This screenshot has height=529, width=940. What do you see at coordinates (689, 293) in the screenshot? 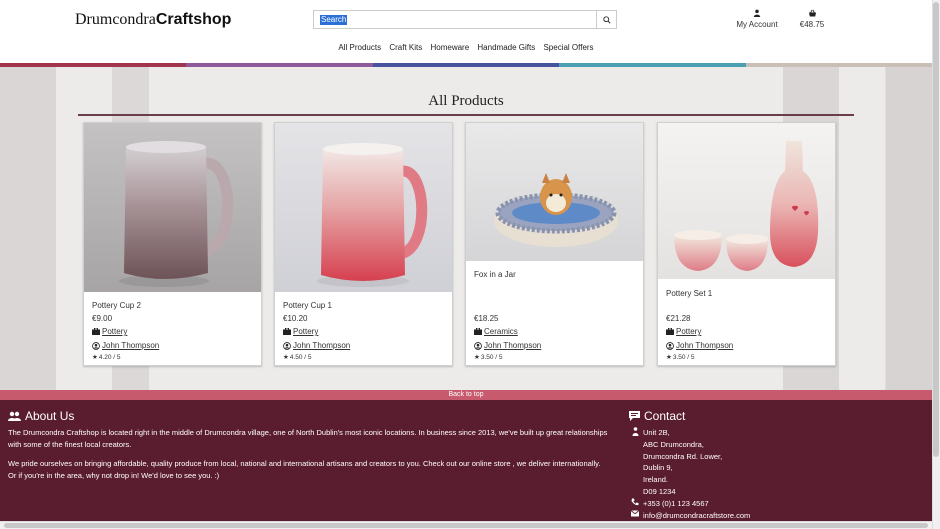
I see `product-name: Pottery Set 1` at bounding box center [689, 293].